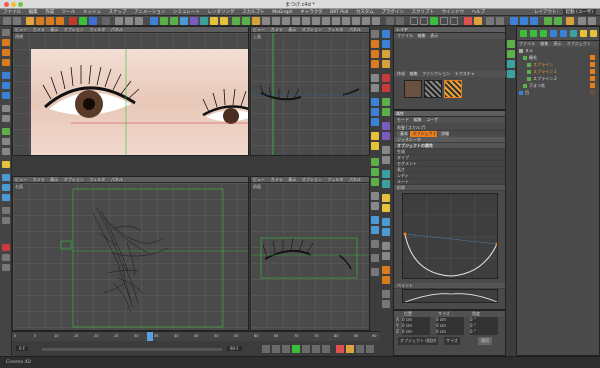 The image size is (600, 368). I want to click on viewport-top: ビュー カメラ 表示 オプション フィルタ パネル 上面, so click(310, 91).